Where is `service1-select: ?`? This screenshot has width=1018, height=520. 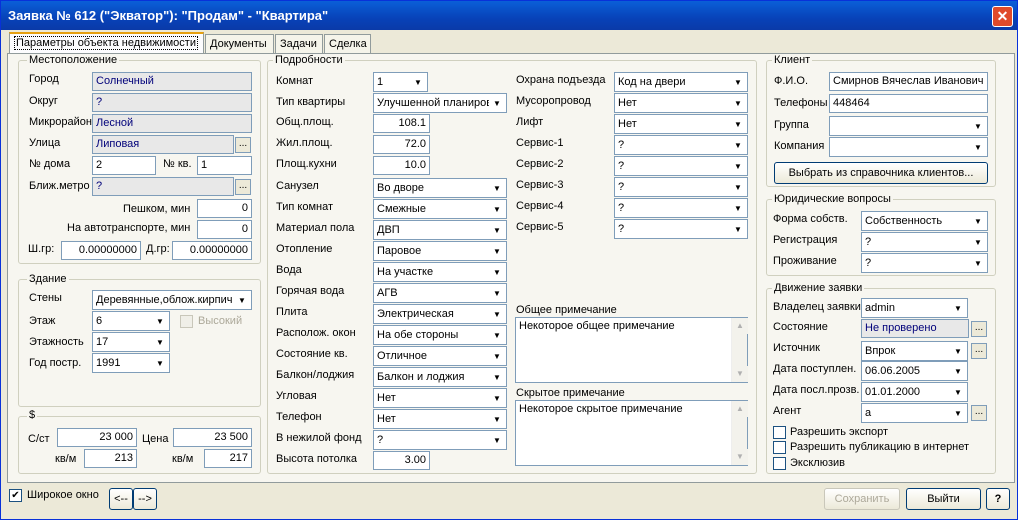 service1-select: ? is located at coordinates (681, 145).